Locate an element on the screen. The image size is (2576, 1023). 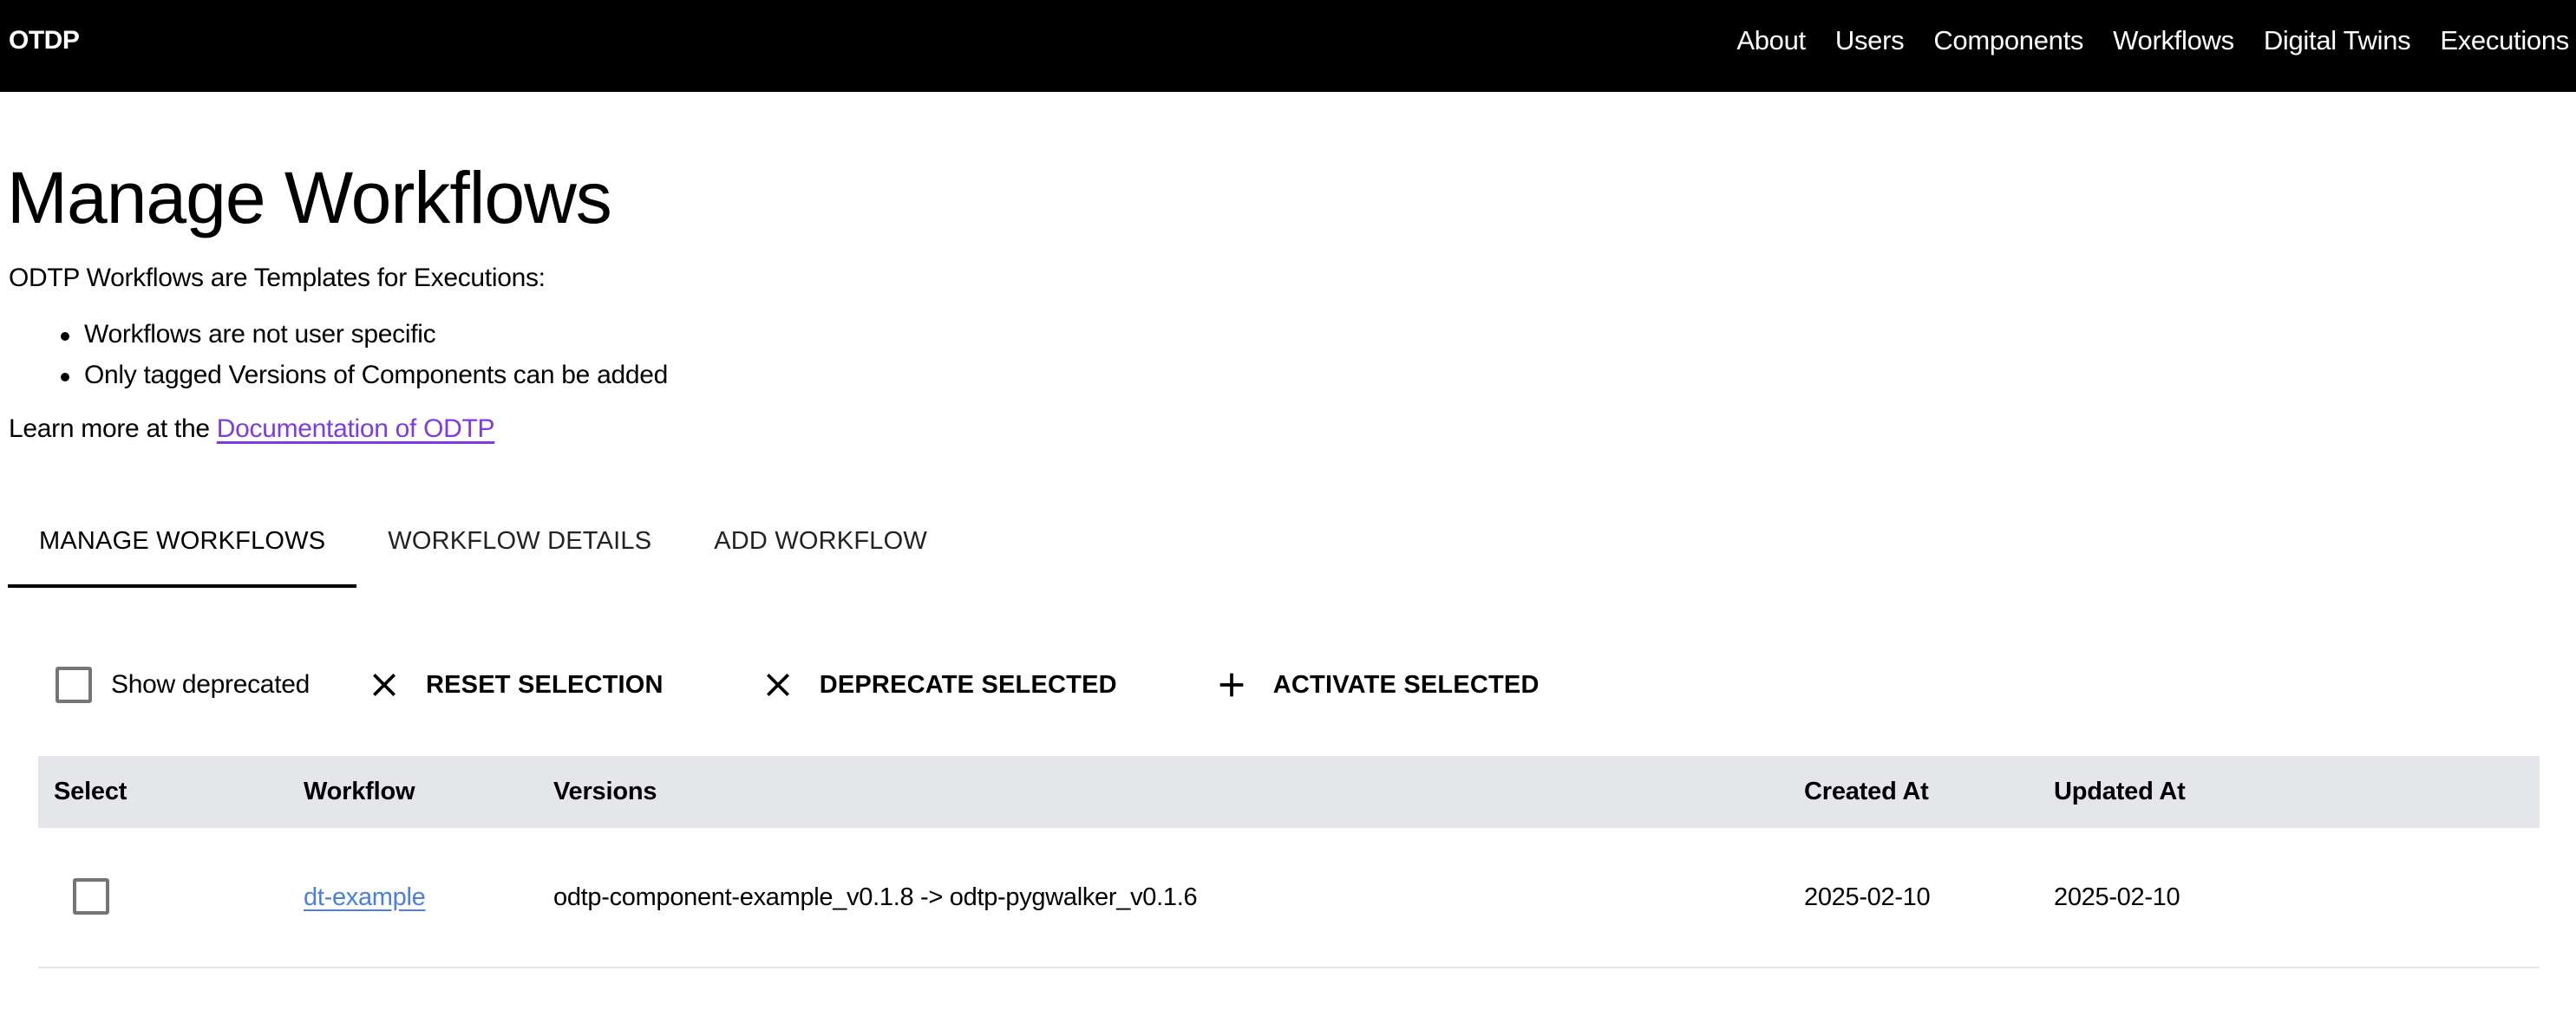
reset-selection-button: RESET SELECTION is located at coordinates (515, 685).